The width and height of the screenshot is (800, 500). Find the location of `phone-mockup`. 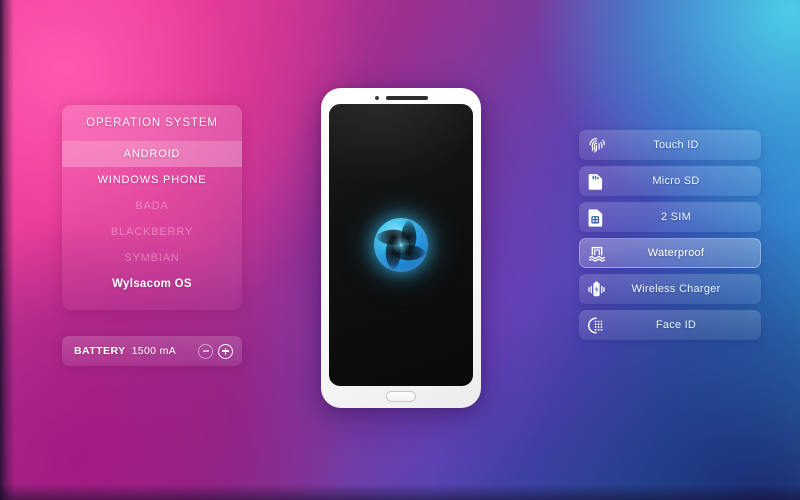

phone-mockup is located at coordinates (401, 248).